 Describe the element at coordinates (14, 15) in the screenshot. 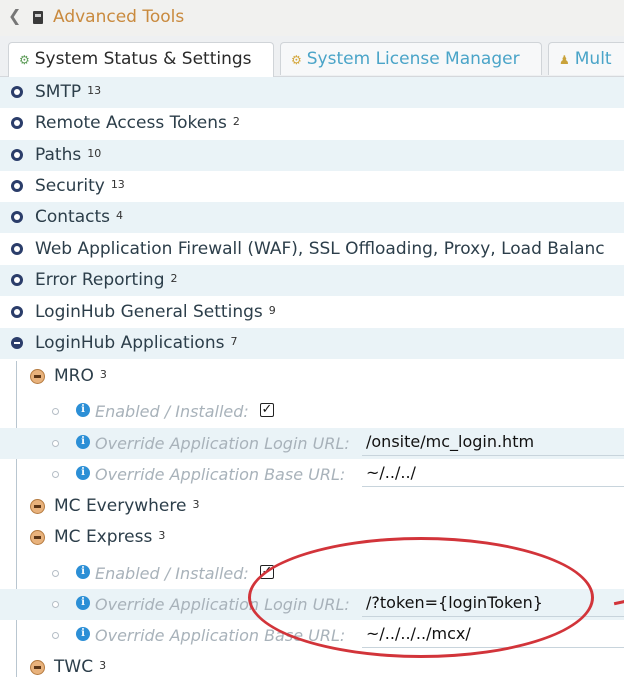

I see `chevron-left-icon: ❮` at that location.